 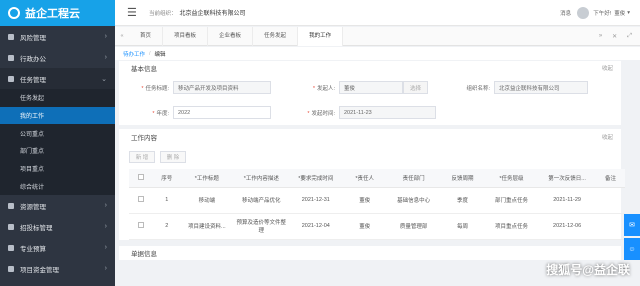 I want to click on tab-scroll-left-icon: «, so click(x=122, y=36).